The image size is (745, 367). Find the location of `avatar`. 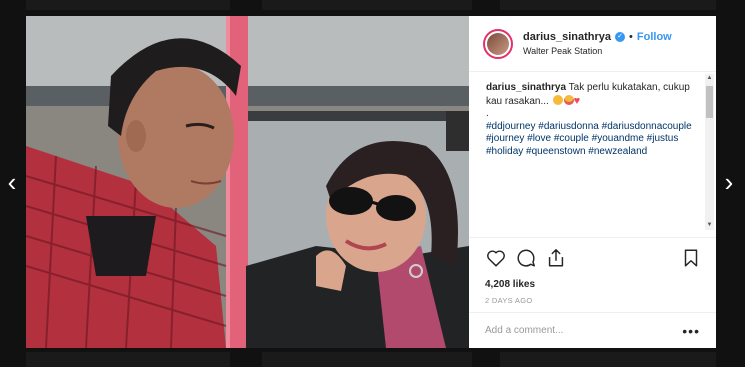

avatar is located at coordinates (498, 43).